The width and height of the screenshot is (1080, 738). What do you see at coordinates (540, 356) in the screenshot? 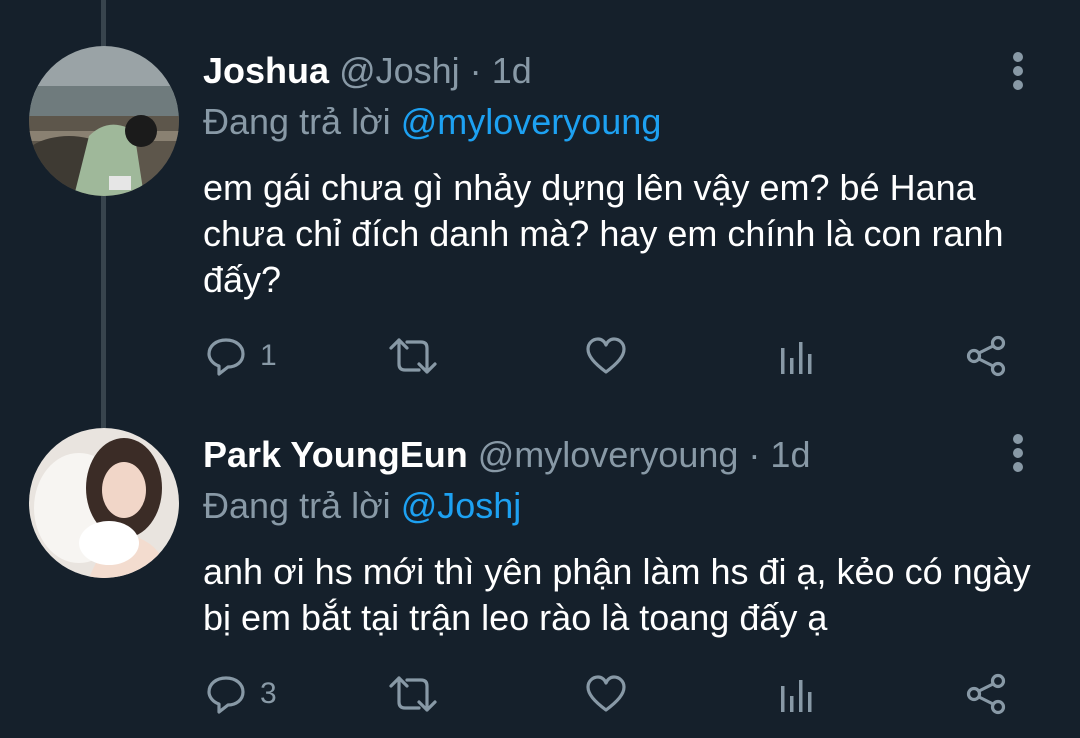
I see `action-bar: 1` at bounding box center [540, 356].